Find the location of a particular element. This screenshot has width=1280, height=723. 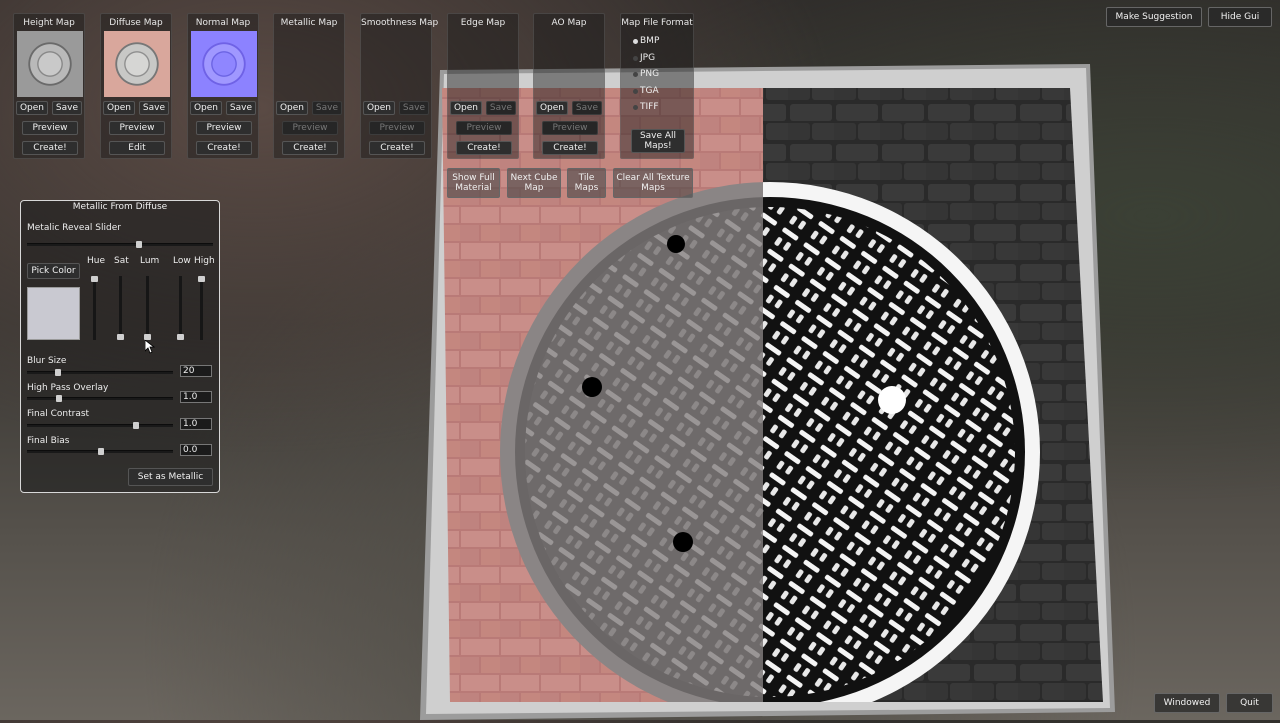

map-panel-edge-map: Edge Map Open Save Preview Create! is located at coordinates (483, 86).